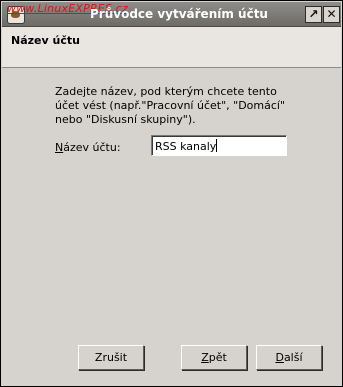 The image size is (343, 387). I want to click on cancel-button-label: Zrušit, so click(111, 357).